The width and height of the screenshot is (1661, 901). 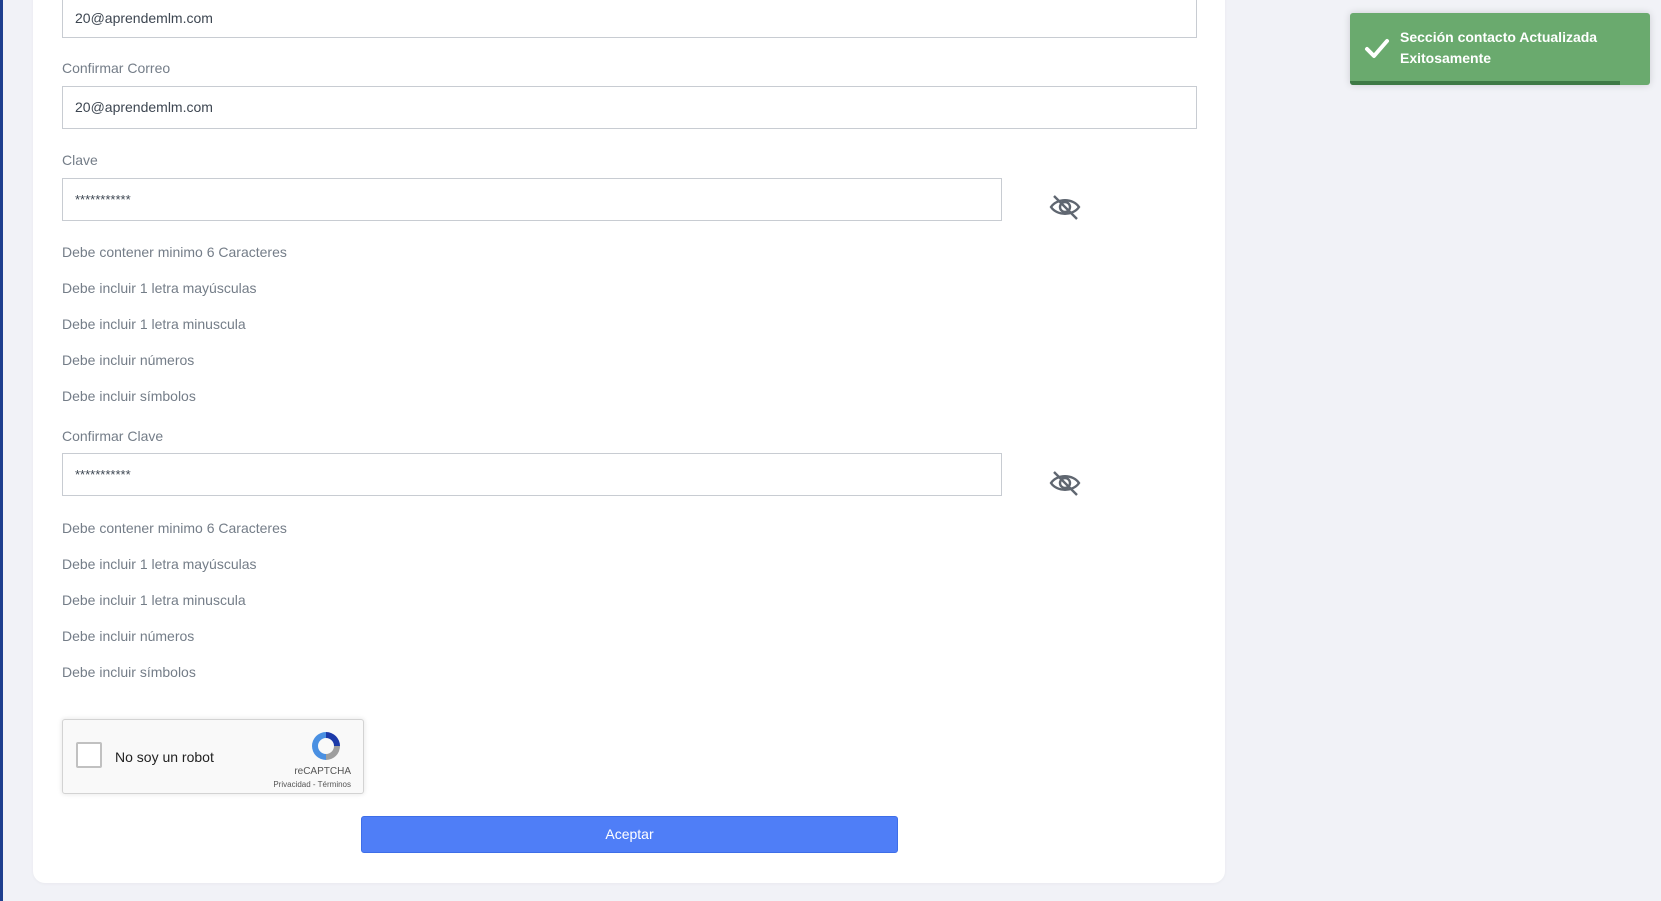 What do you see at coordinates (1, 450) in the screenshot?
I see `sidebar-edge` at bounding box center [1, 450].